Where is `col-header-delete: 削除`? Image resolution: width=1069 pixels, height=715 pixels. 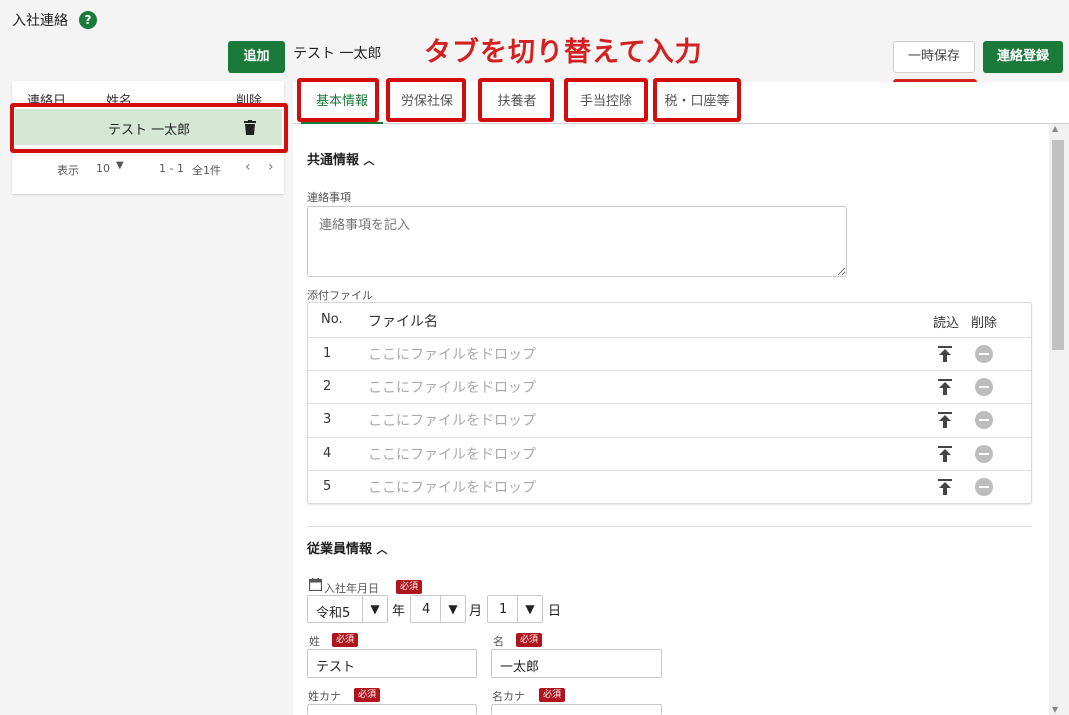
col-header-delete: 削除 is located at coordinates (984, 323).